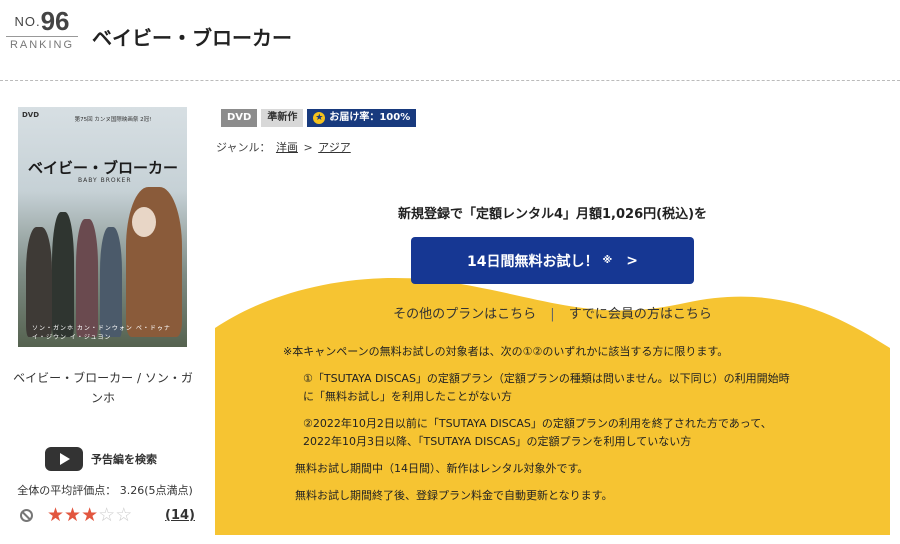 The width and height of the screenshot is (900, 544). What do you see at coordinates (27, 21) in the screenshot?
I see `rank-no-label: NO.` at bounding box center [27, 21].